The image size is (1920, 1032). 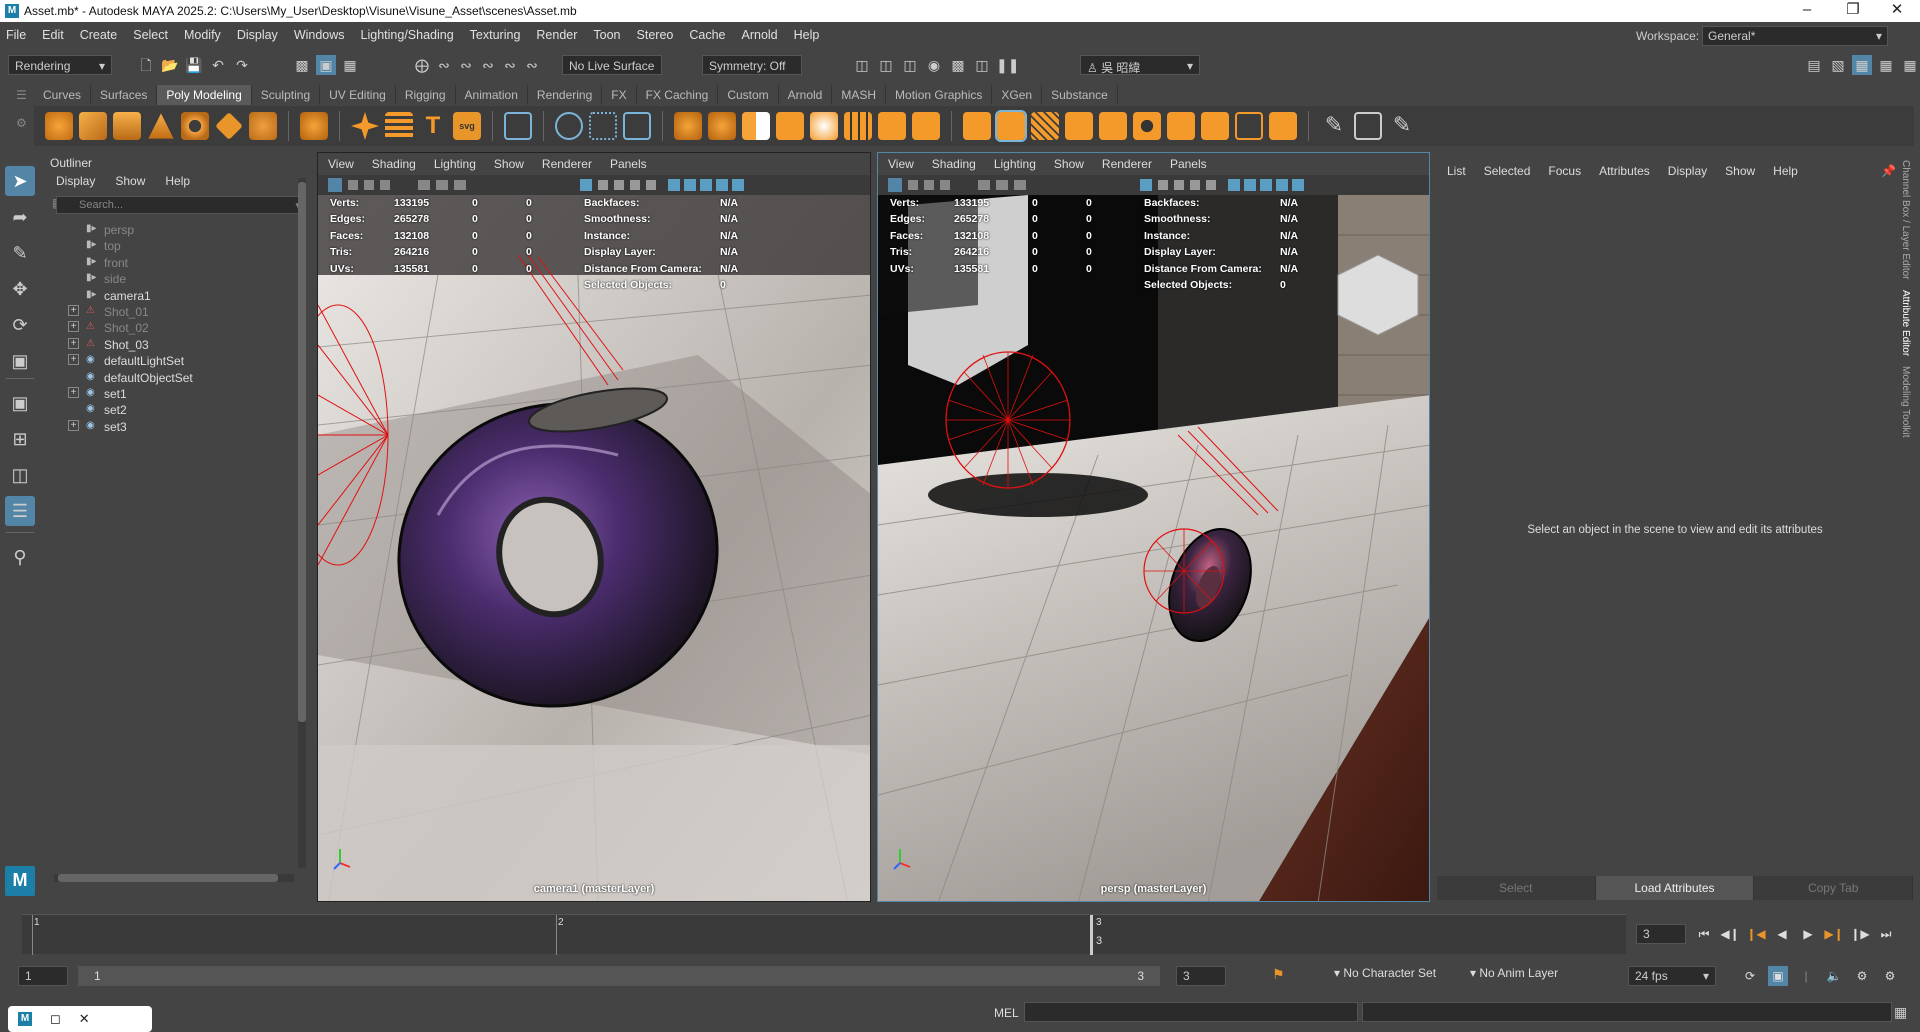 I want to click on start-frame-field: 1, so click(x=43, y=976).